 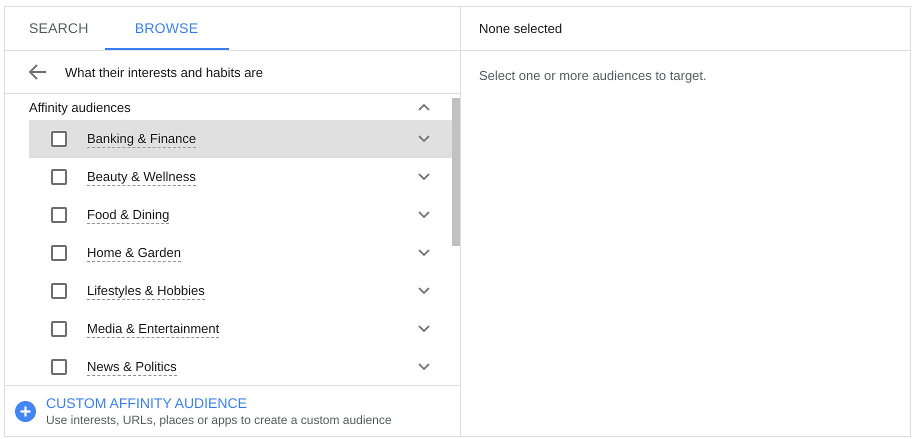 I want to click on add-circle-icon, so click(x=25, y=411).